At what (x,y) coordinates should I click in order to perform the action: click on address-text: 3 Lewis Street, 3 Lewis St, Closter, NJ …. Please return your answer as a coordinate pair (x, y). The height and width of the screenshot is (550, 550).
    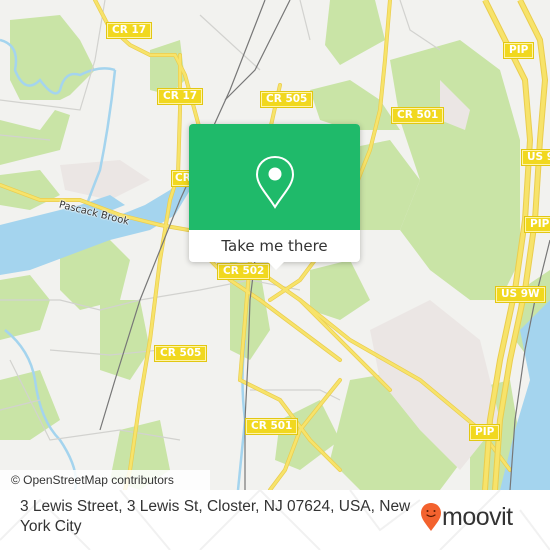
    Looking at the image, I should click on (215, 516).